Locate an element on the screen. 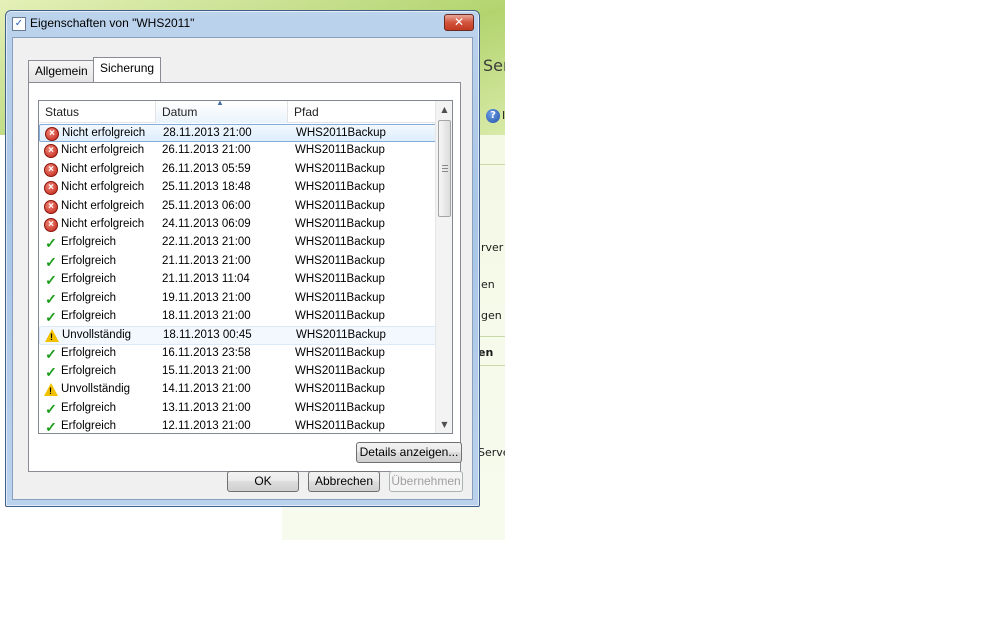 The height and width of the screenshot is (630, 1008). grip-icon is located at coordinates (445, 168).